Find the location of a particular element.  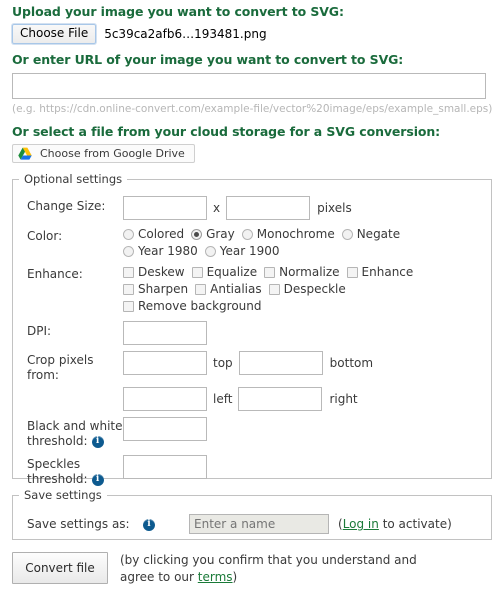

speckles-threshold-label: Speckles threshold: is located at coordinates (75, 471).